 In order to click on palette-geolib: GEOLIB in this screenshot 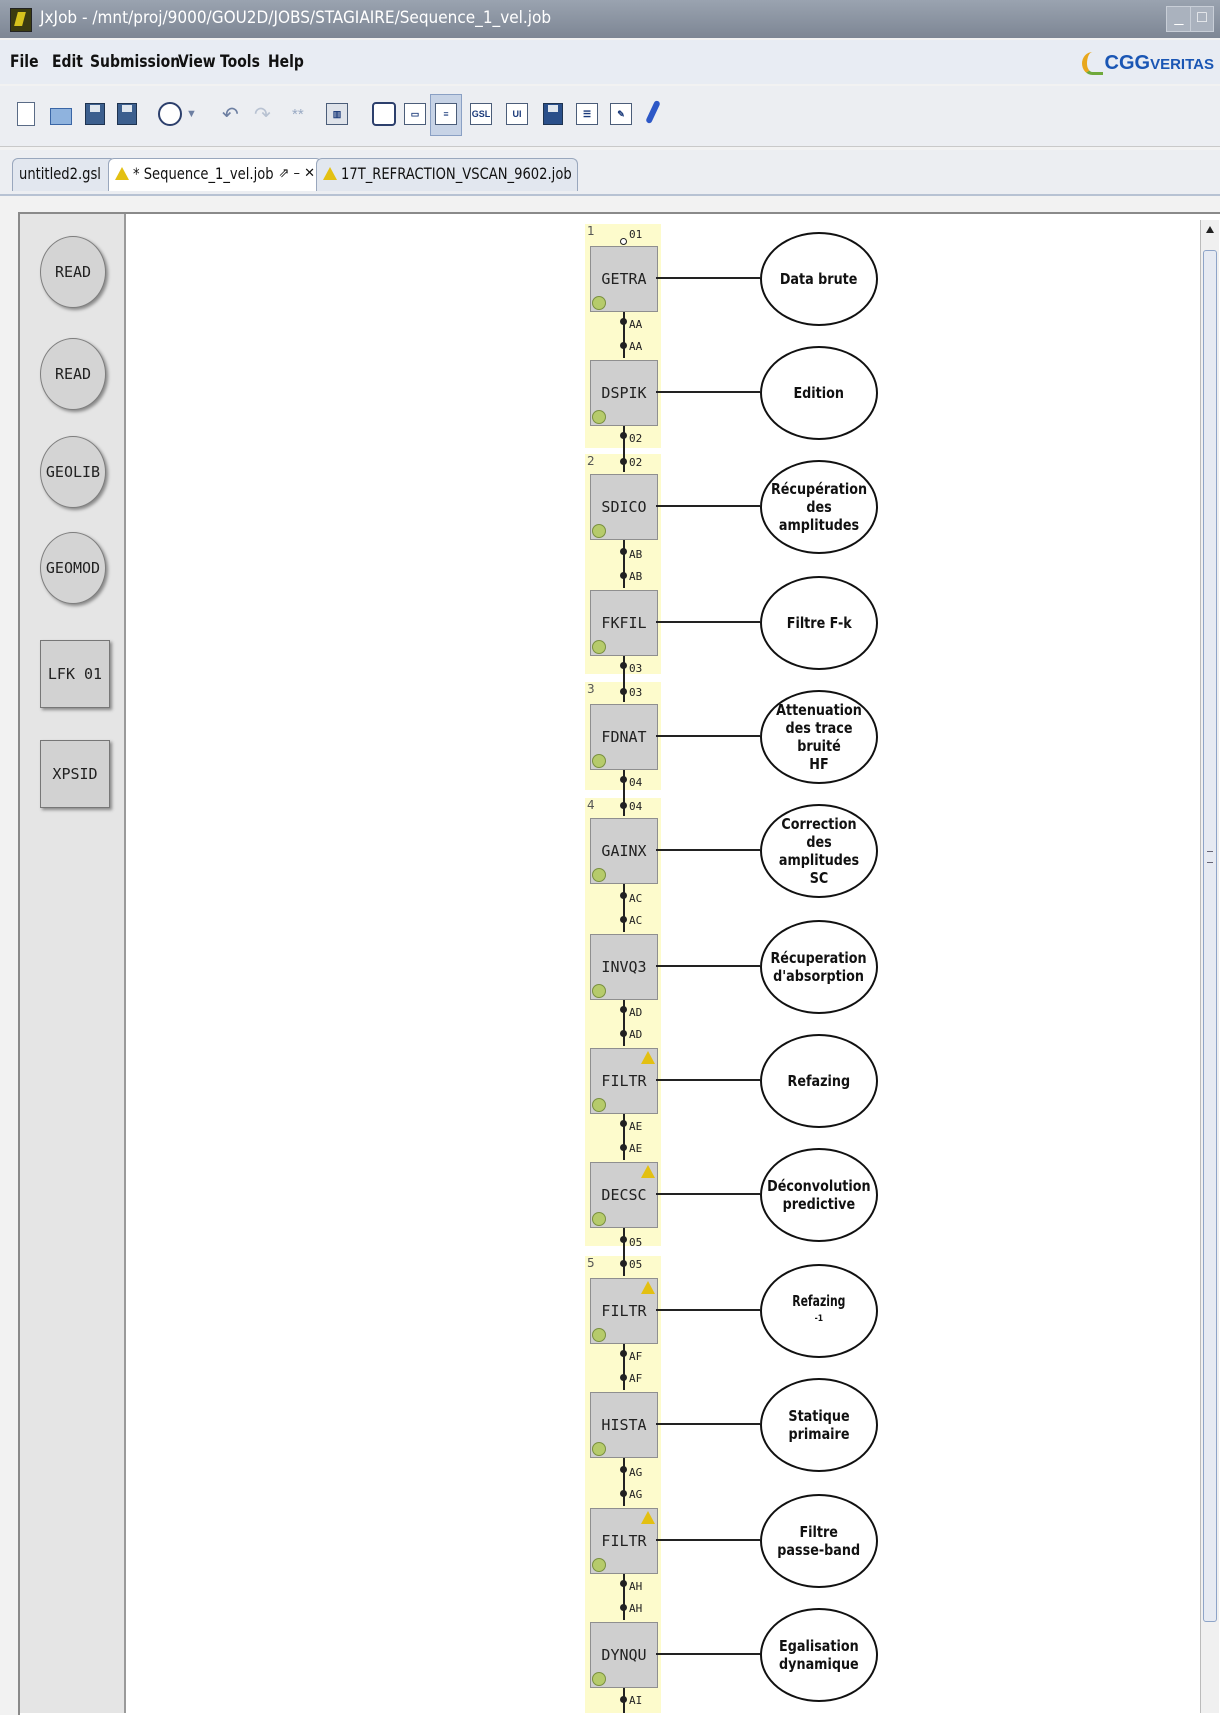, I will do `click(73, 472)`.